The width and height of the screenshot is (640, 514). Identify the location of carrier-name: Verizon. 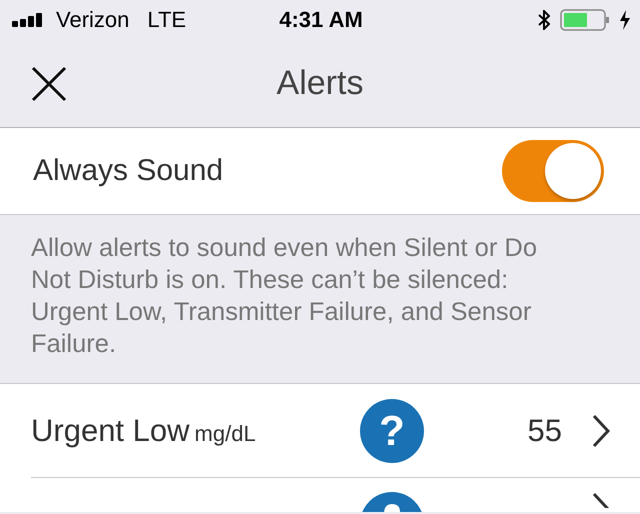
(93, 20).